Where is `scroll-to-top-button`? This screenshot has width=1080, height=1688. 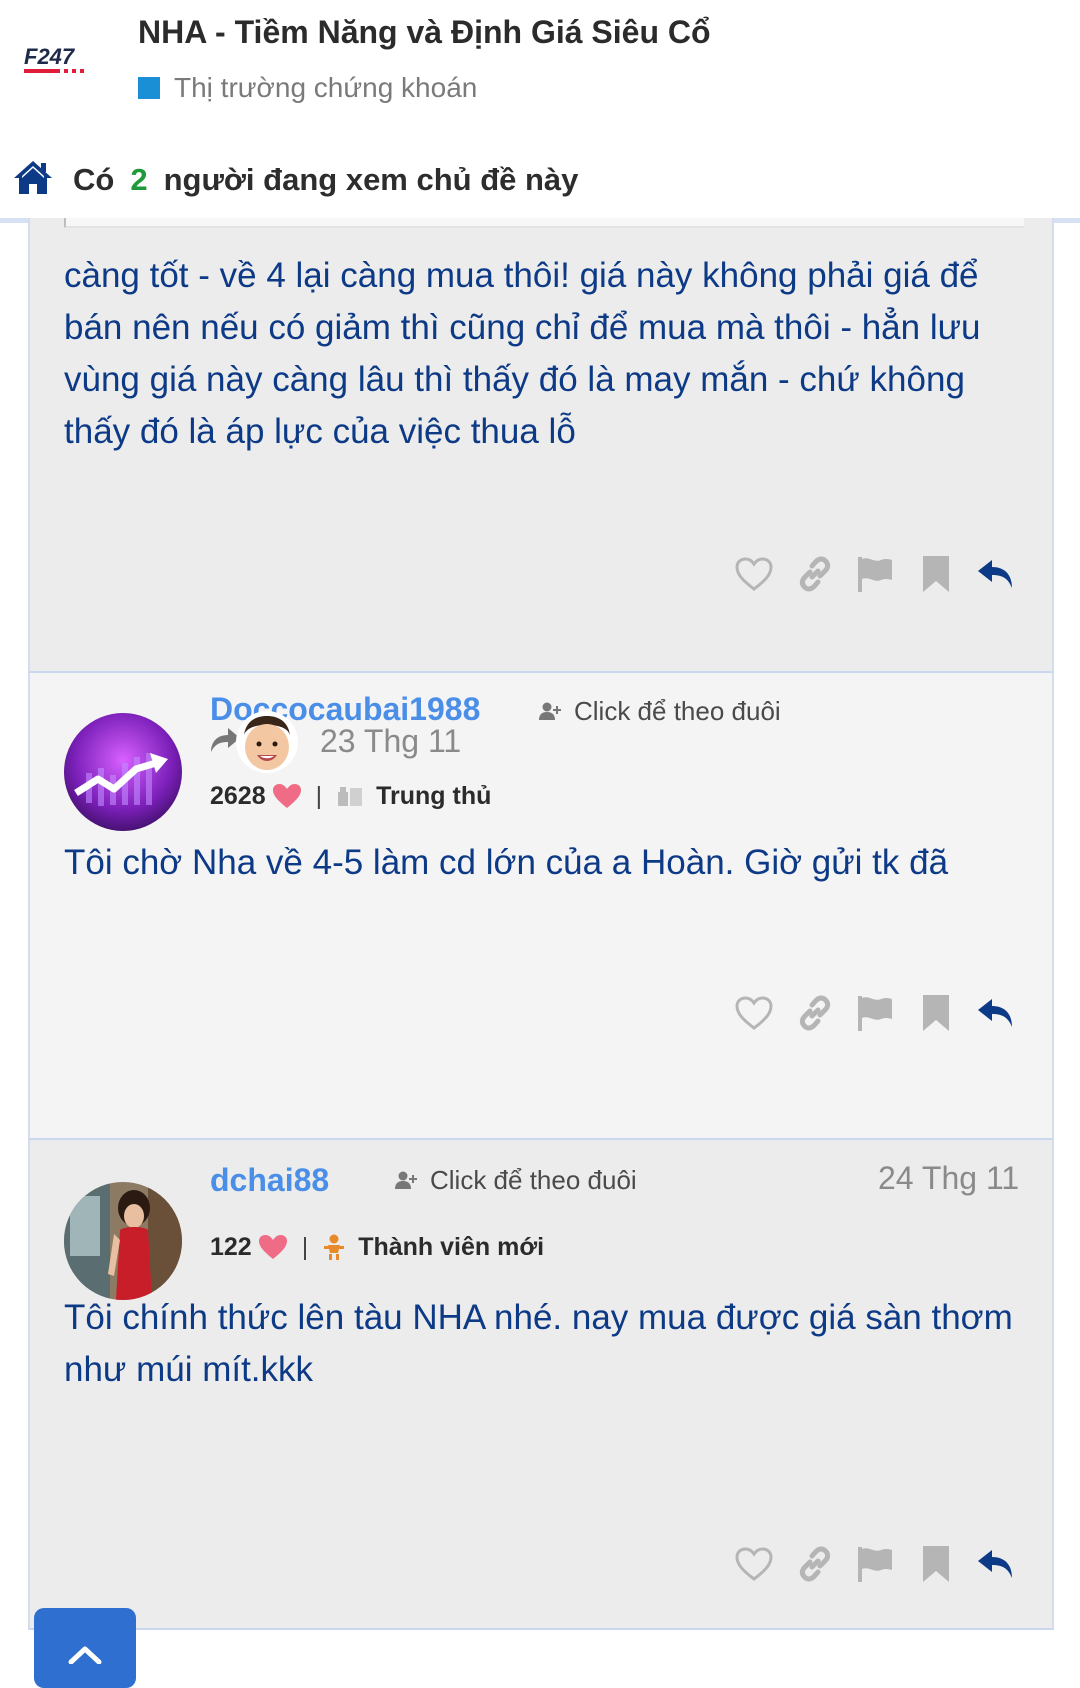
scroll-to-top-button is located at coordinates (85, 1648).